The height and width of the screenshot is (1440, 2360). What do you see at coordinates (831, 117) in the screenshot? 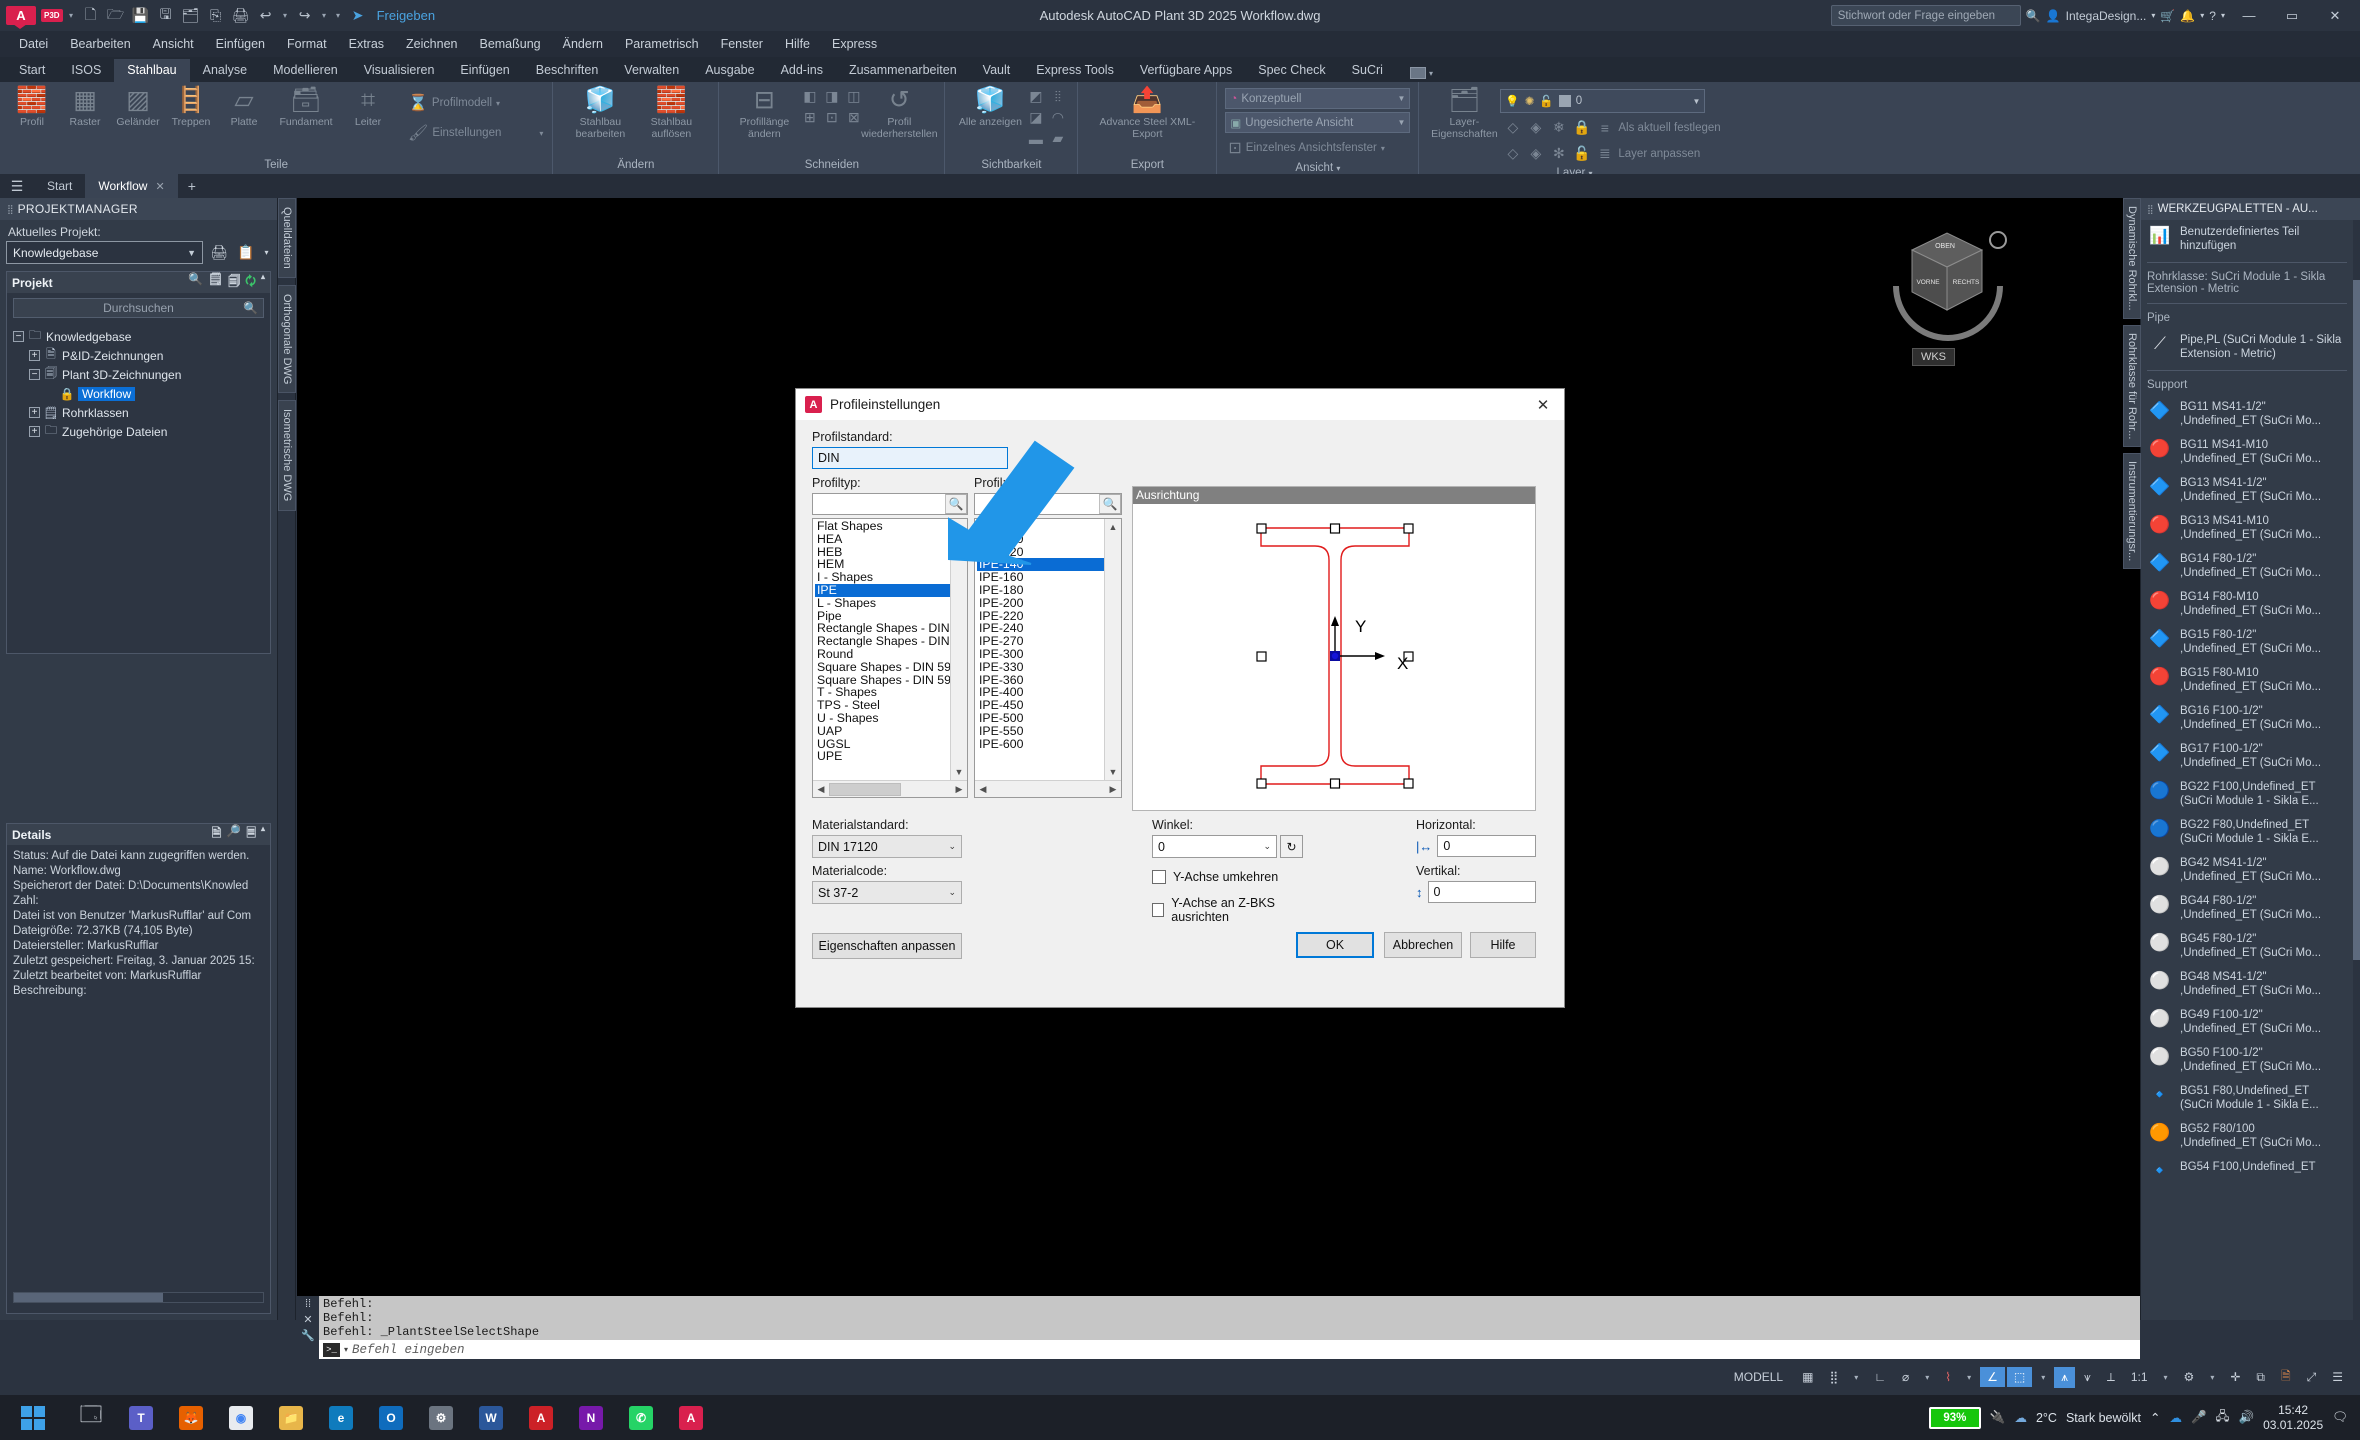
I see `lengthen-icon: ⊡` at bounding box center [831, 117].